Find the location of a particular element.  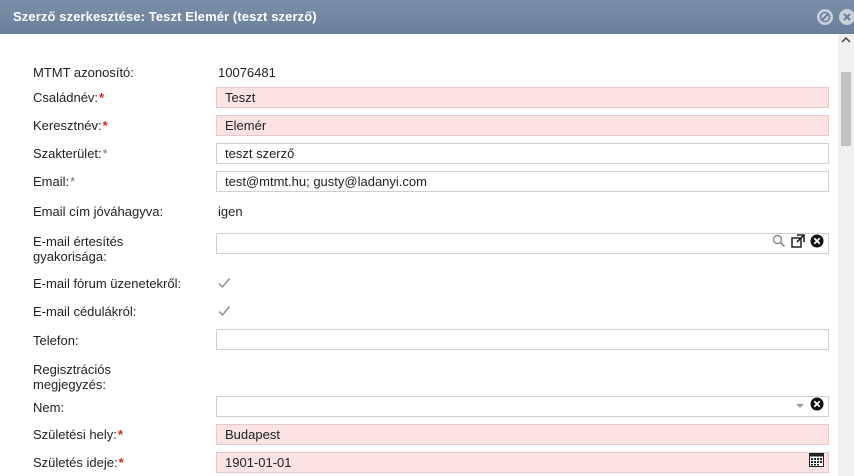

birthdate-input: 1901-01-01 is located at coordinates (522, 462).